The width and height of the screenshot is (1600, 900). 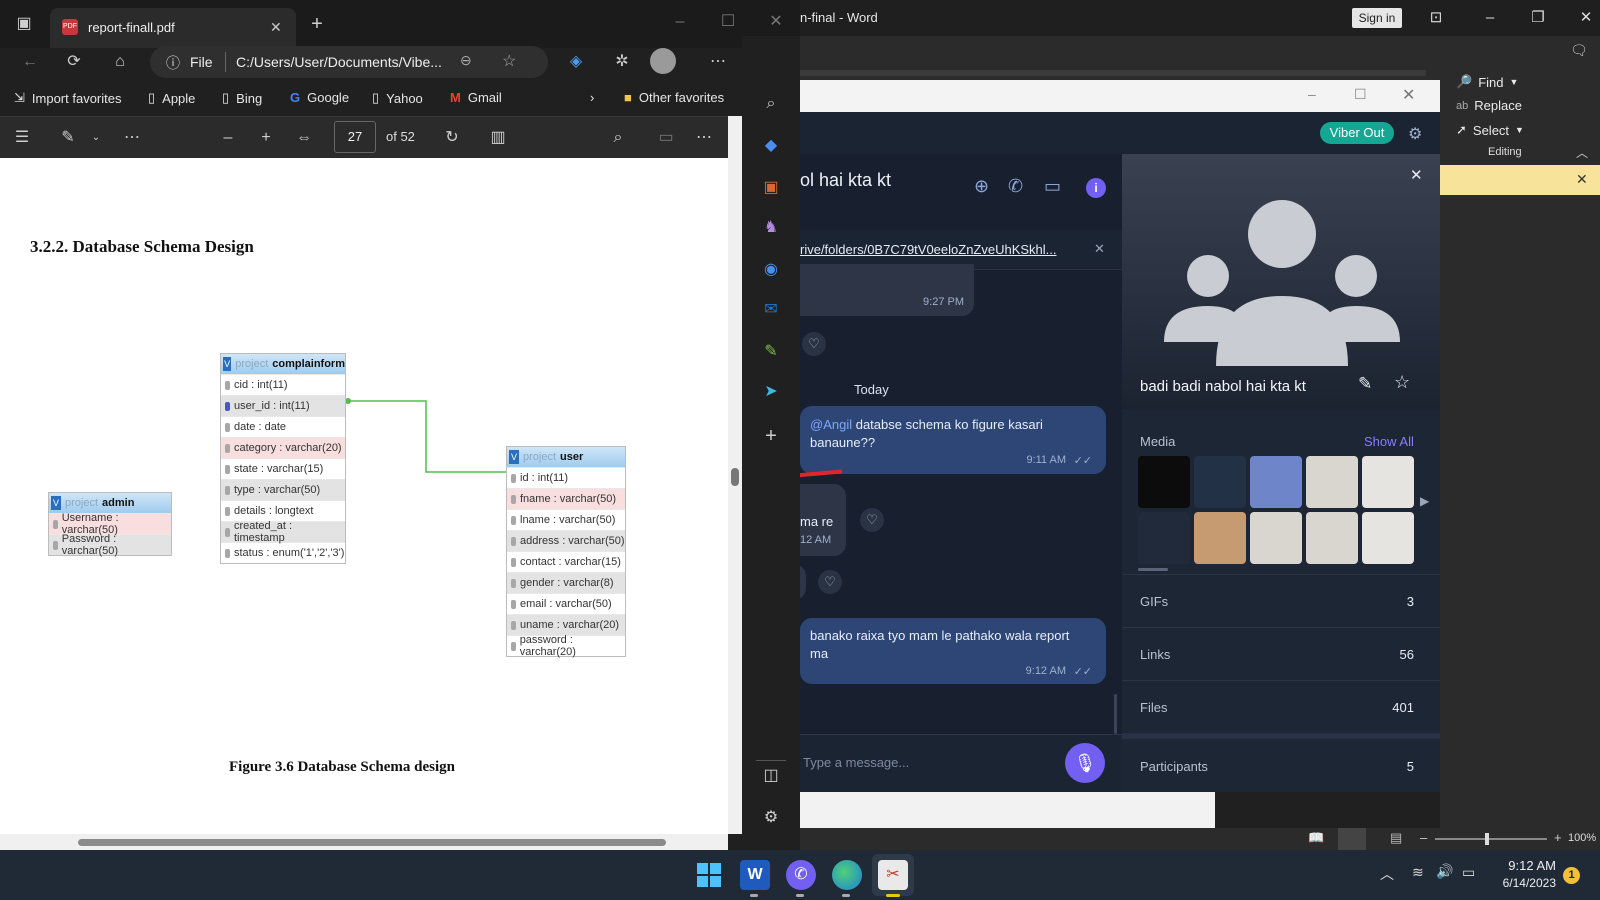 I want to click on zoom-slider-thumb, so click(x=1487, y=839).